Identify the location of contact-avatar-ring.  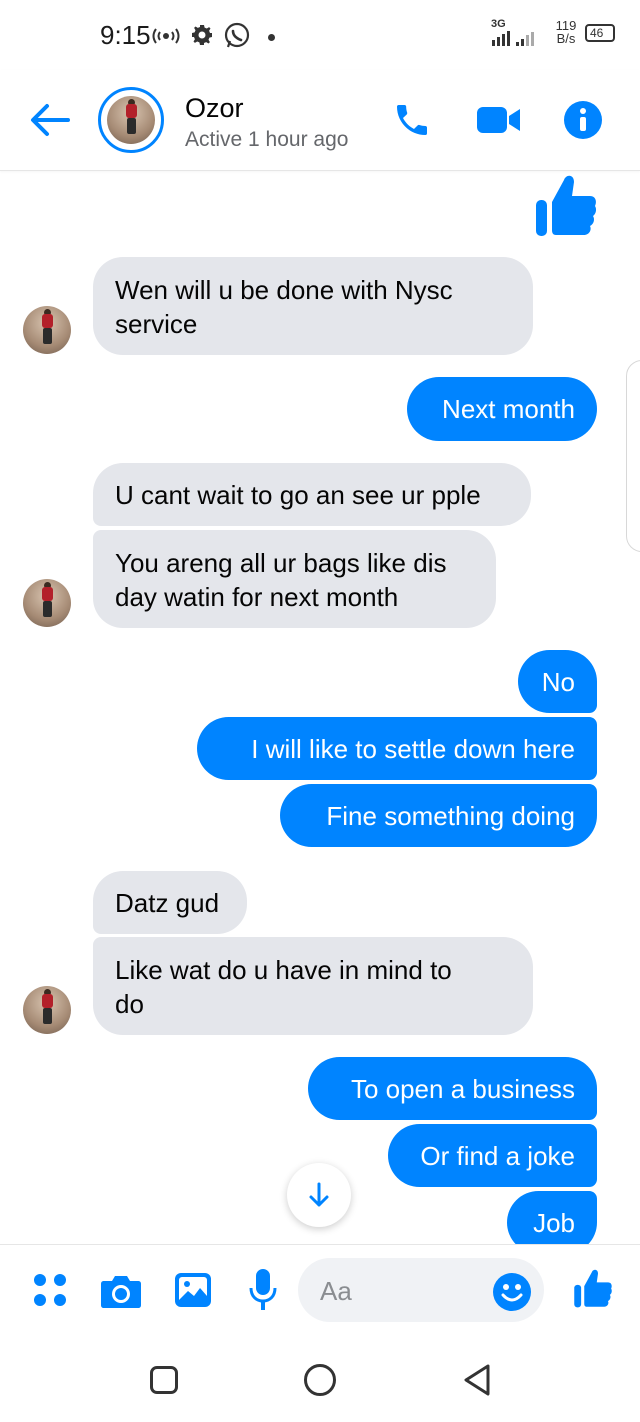
(131, 120).